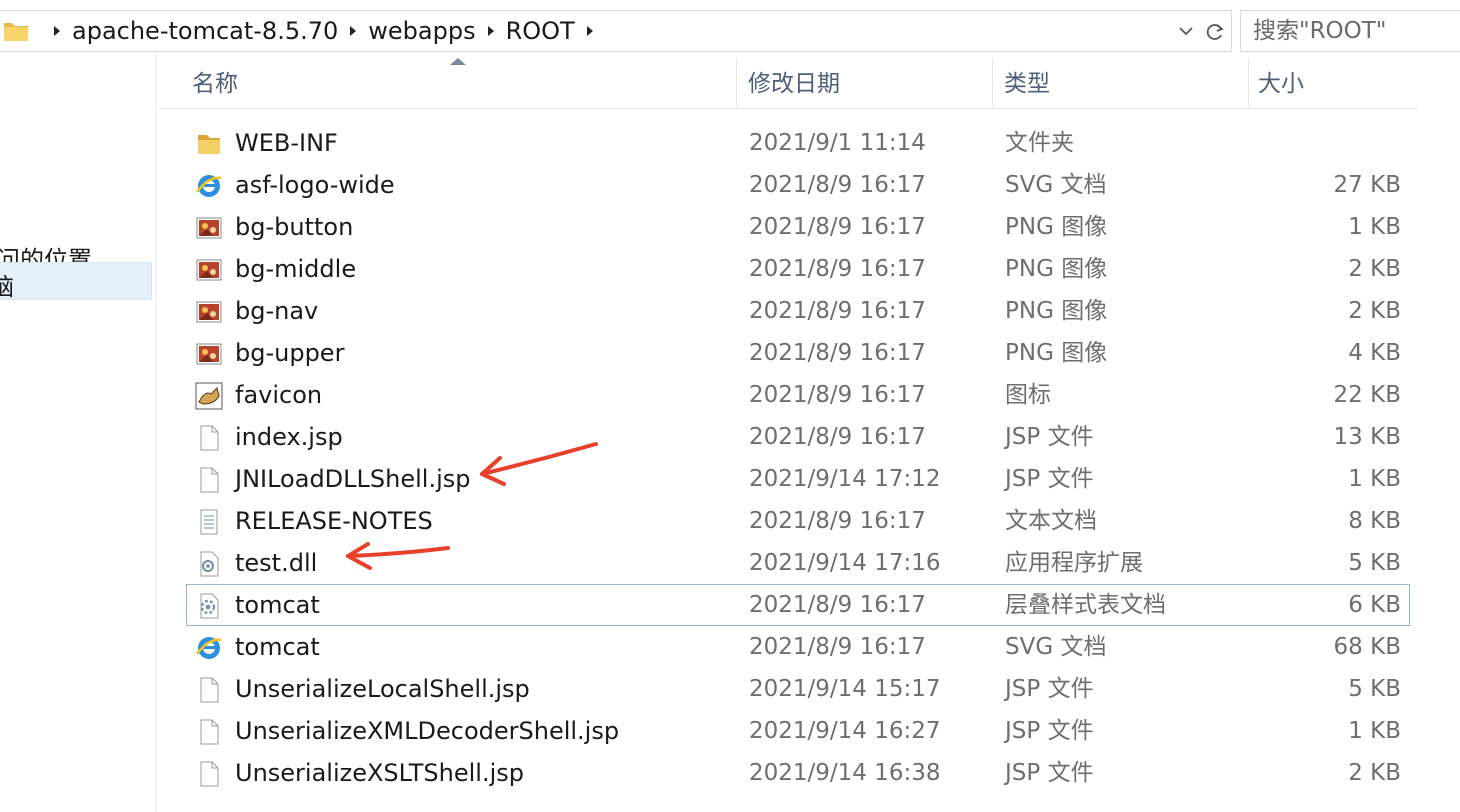 The height and width of the screenshot is (812, 1460). Describe the element at coordinates (279, 395) in the screenshot. I see `file-name: favicon` at that location.